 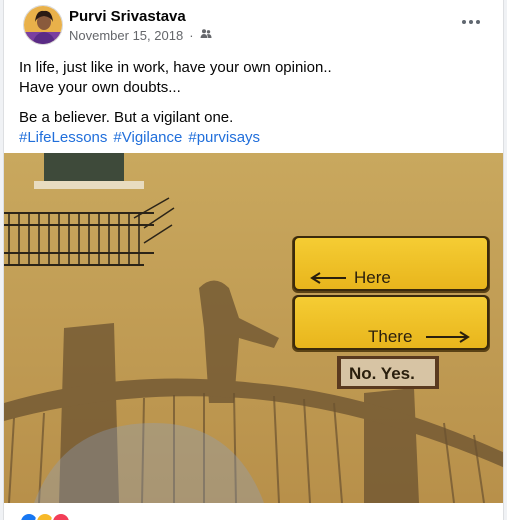 What do you see at coordinates (147, 138) in the screenshot?
I see `hashtag-vigilance: #Vigilance` at bounding box center [147, 138].